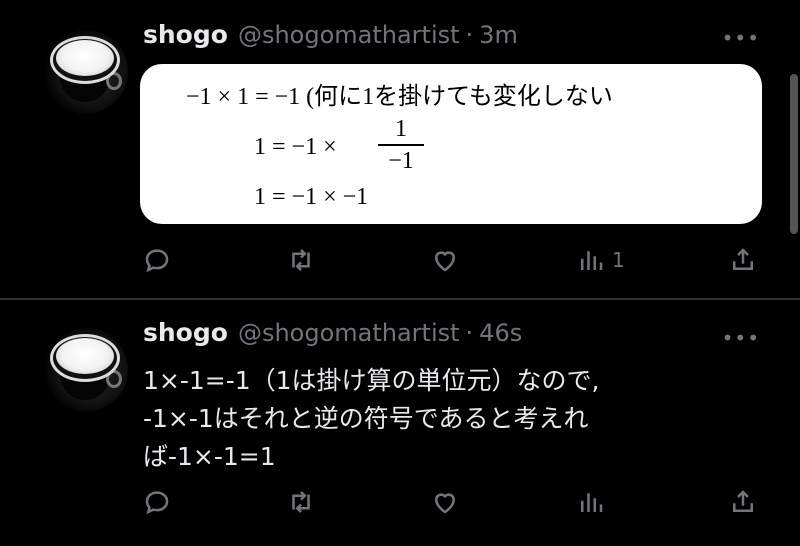  I want to click on math-fraction: 1 −1, so click(401, 145).